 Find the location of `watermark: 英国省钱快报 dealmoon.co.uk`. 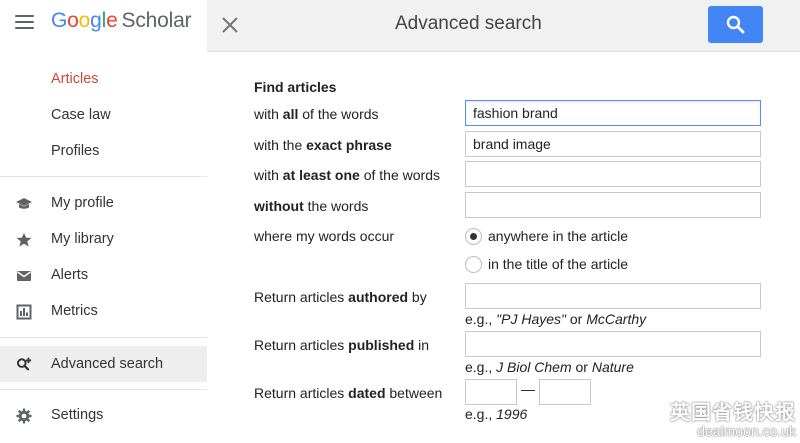

watermark: 英国省钱快报 dealmoon.co.uk is located at coordinates (733, 420).